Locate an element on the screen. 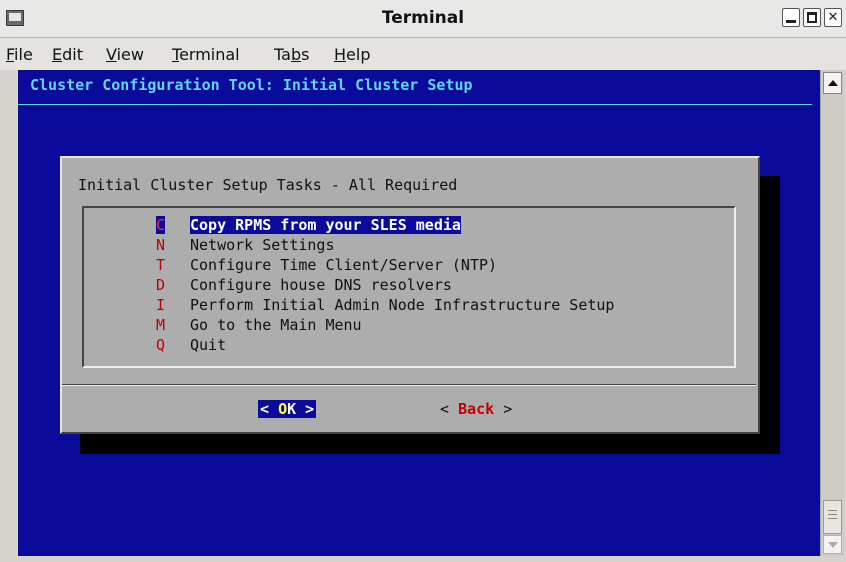 The height and width of the screenshot is (562, 846). minimize-icon is located at coordinates (791, 17).